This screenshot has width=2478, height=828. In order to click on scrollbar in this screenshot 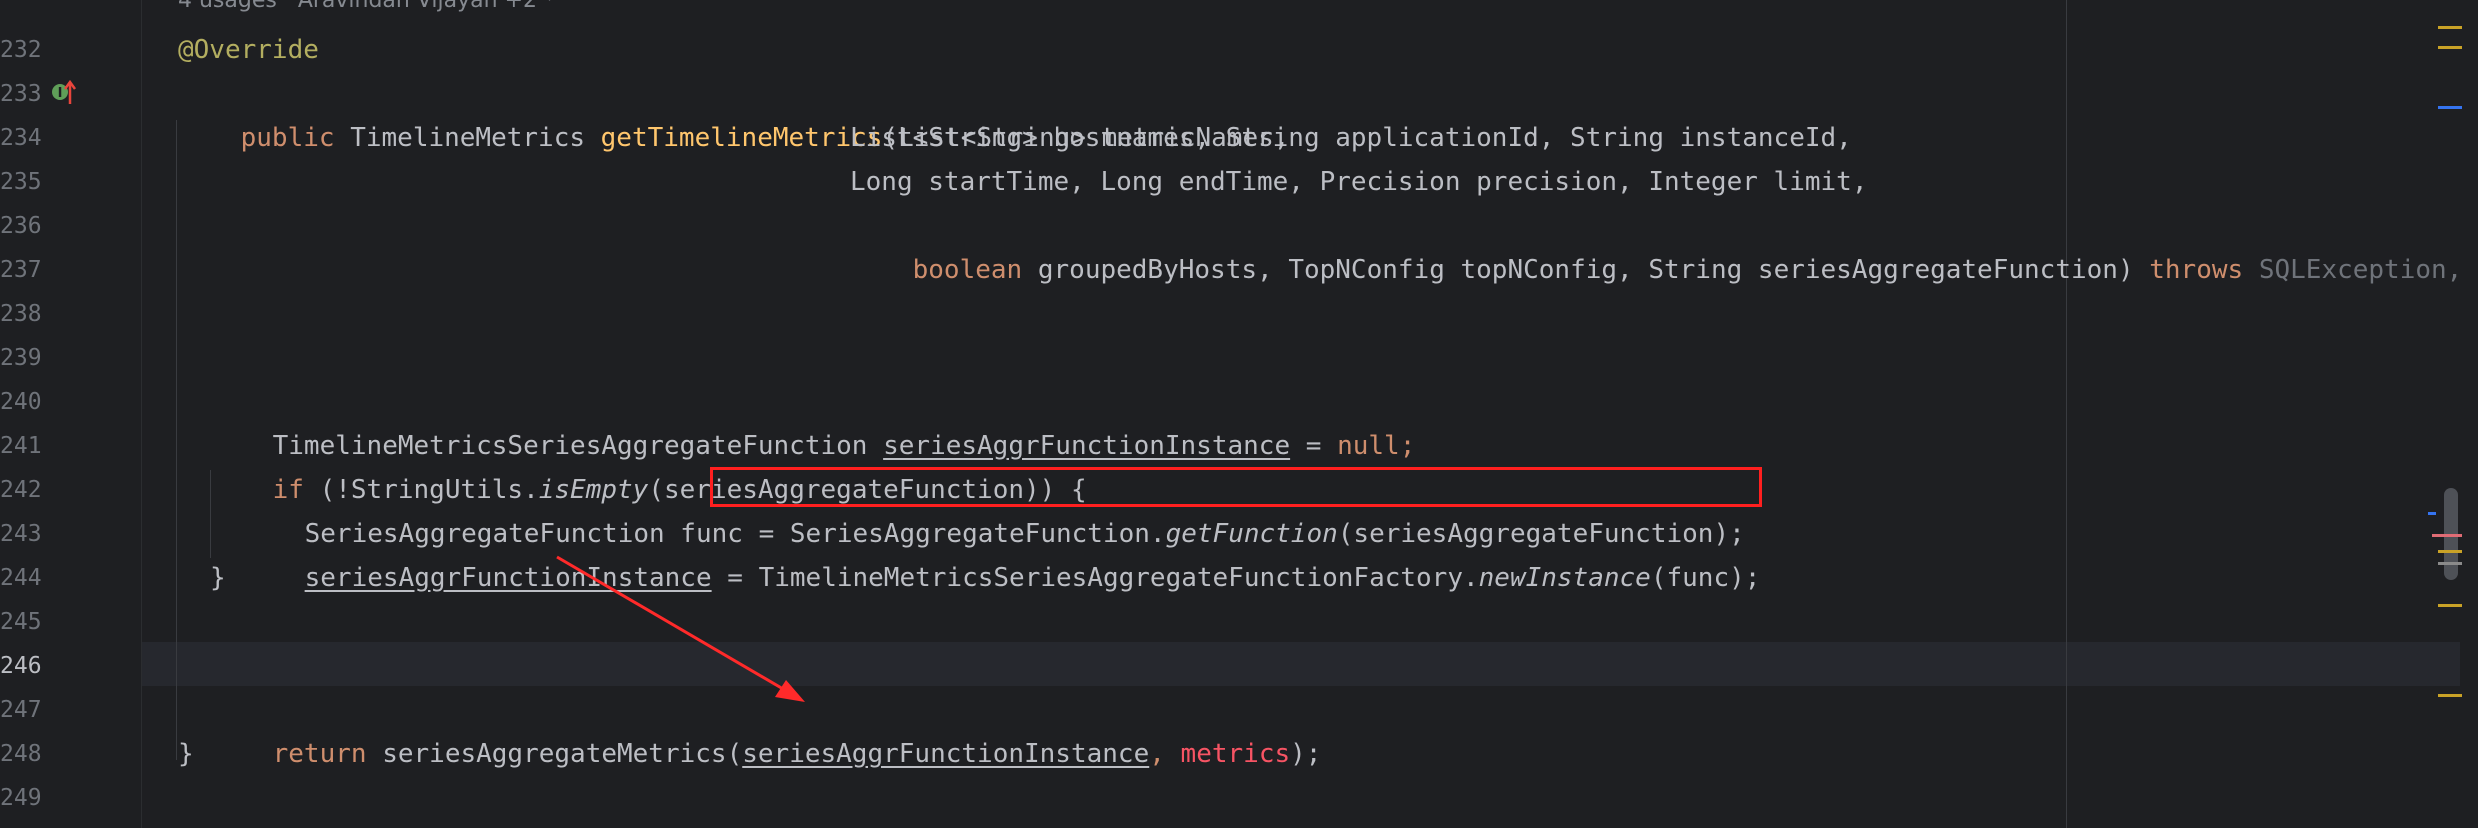, I will do `click(2454, 414)`.